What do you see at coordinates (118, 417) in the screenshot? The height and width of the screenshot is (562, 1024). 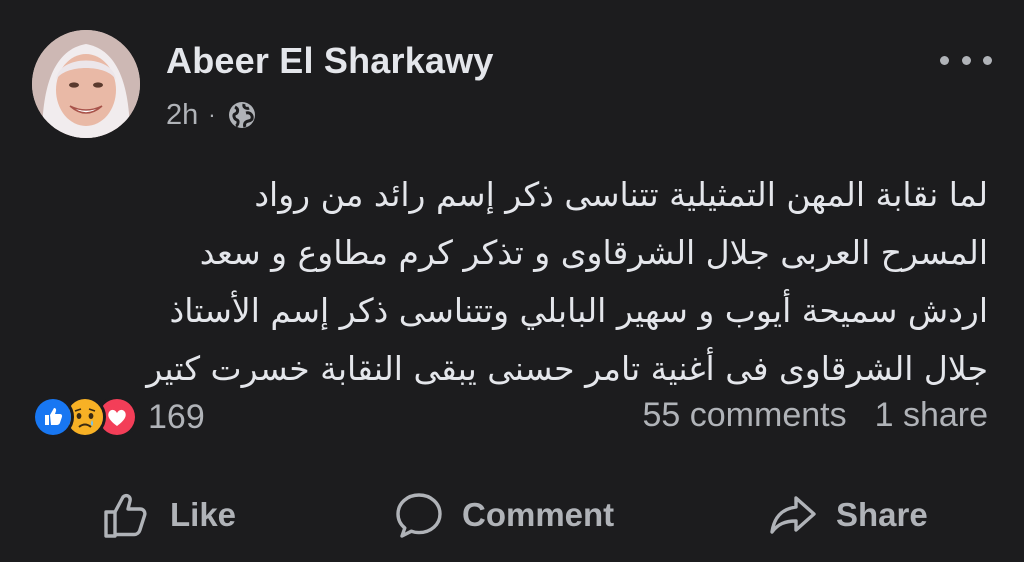 I see `reactions-summary: 169` at bounding box center [118, 417].